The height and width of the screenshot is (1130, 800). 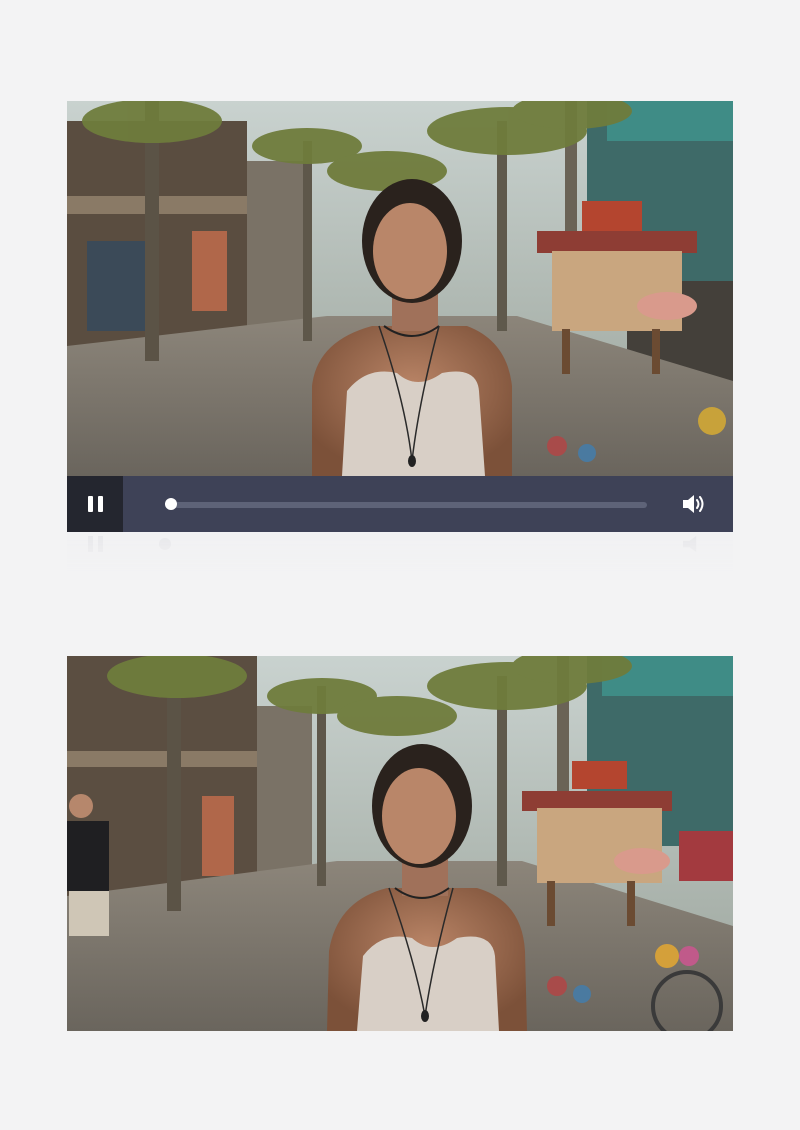 I want to click on play-pause-button, so click(x=95, y=504).